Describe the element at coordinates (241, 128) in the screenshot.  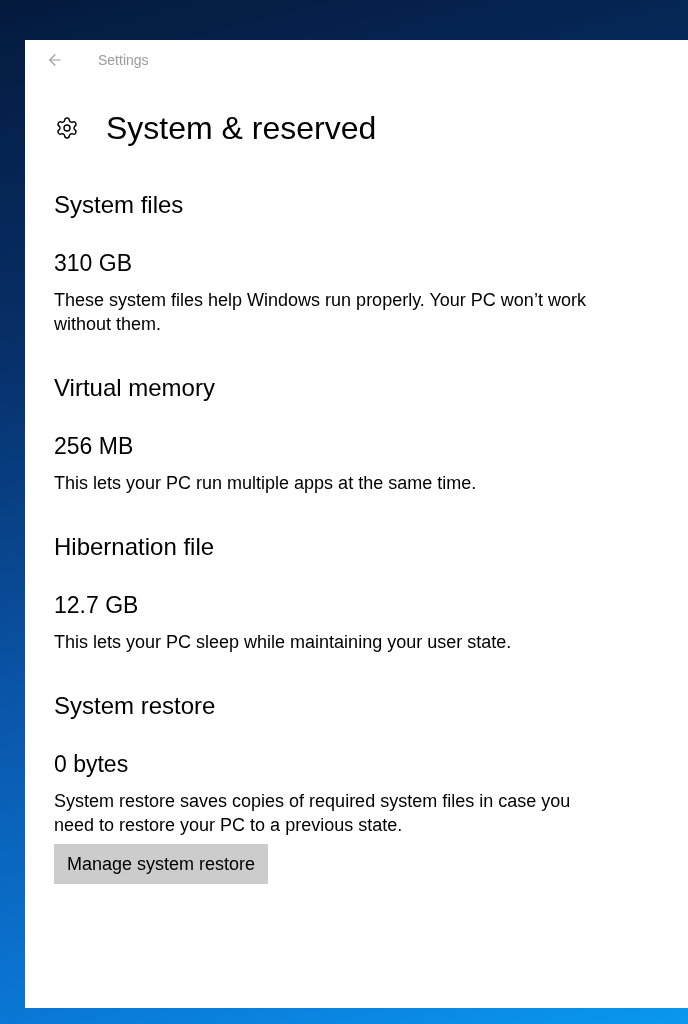
I see `page-title: System & reserved` at that location.